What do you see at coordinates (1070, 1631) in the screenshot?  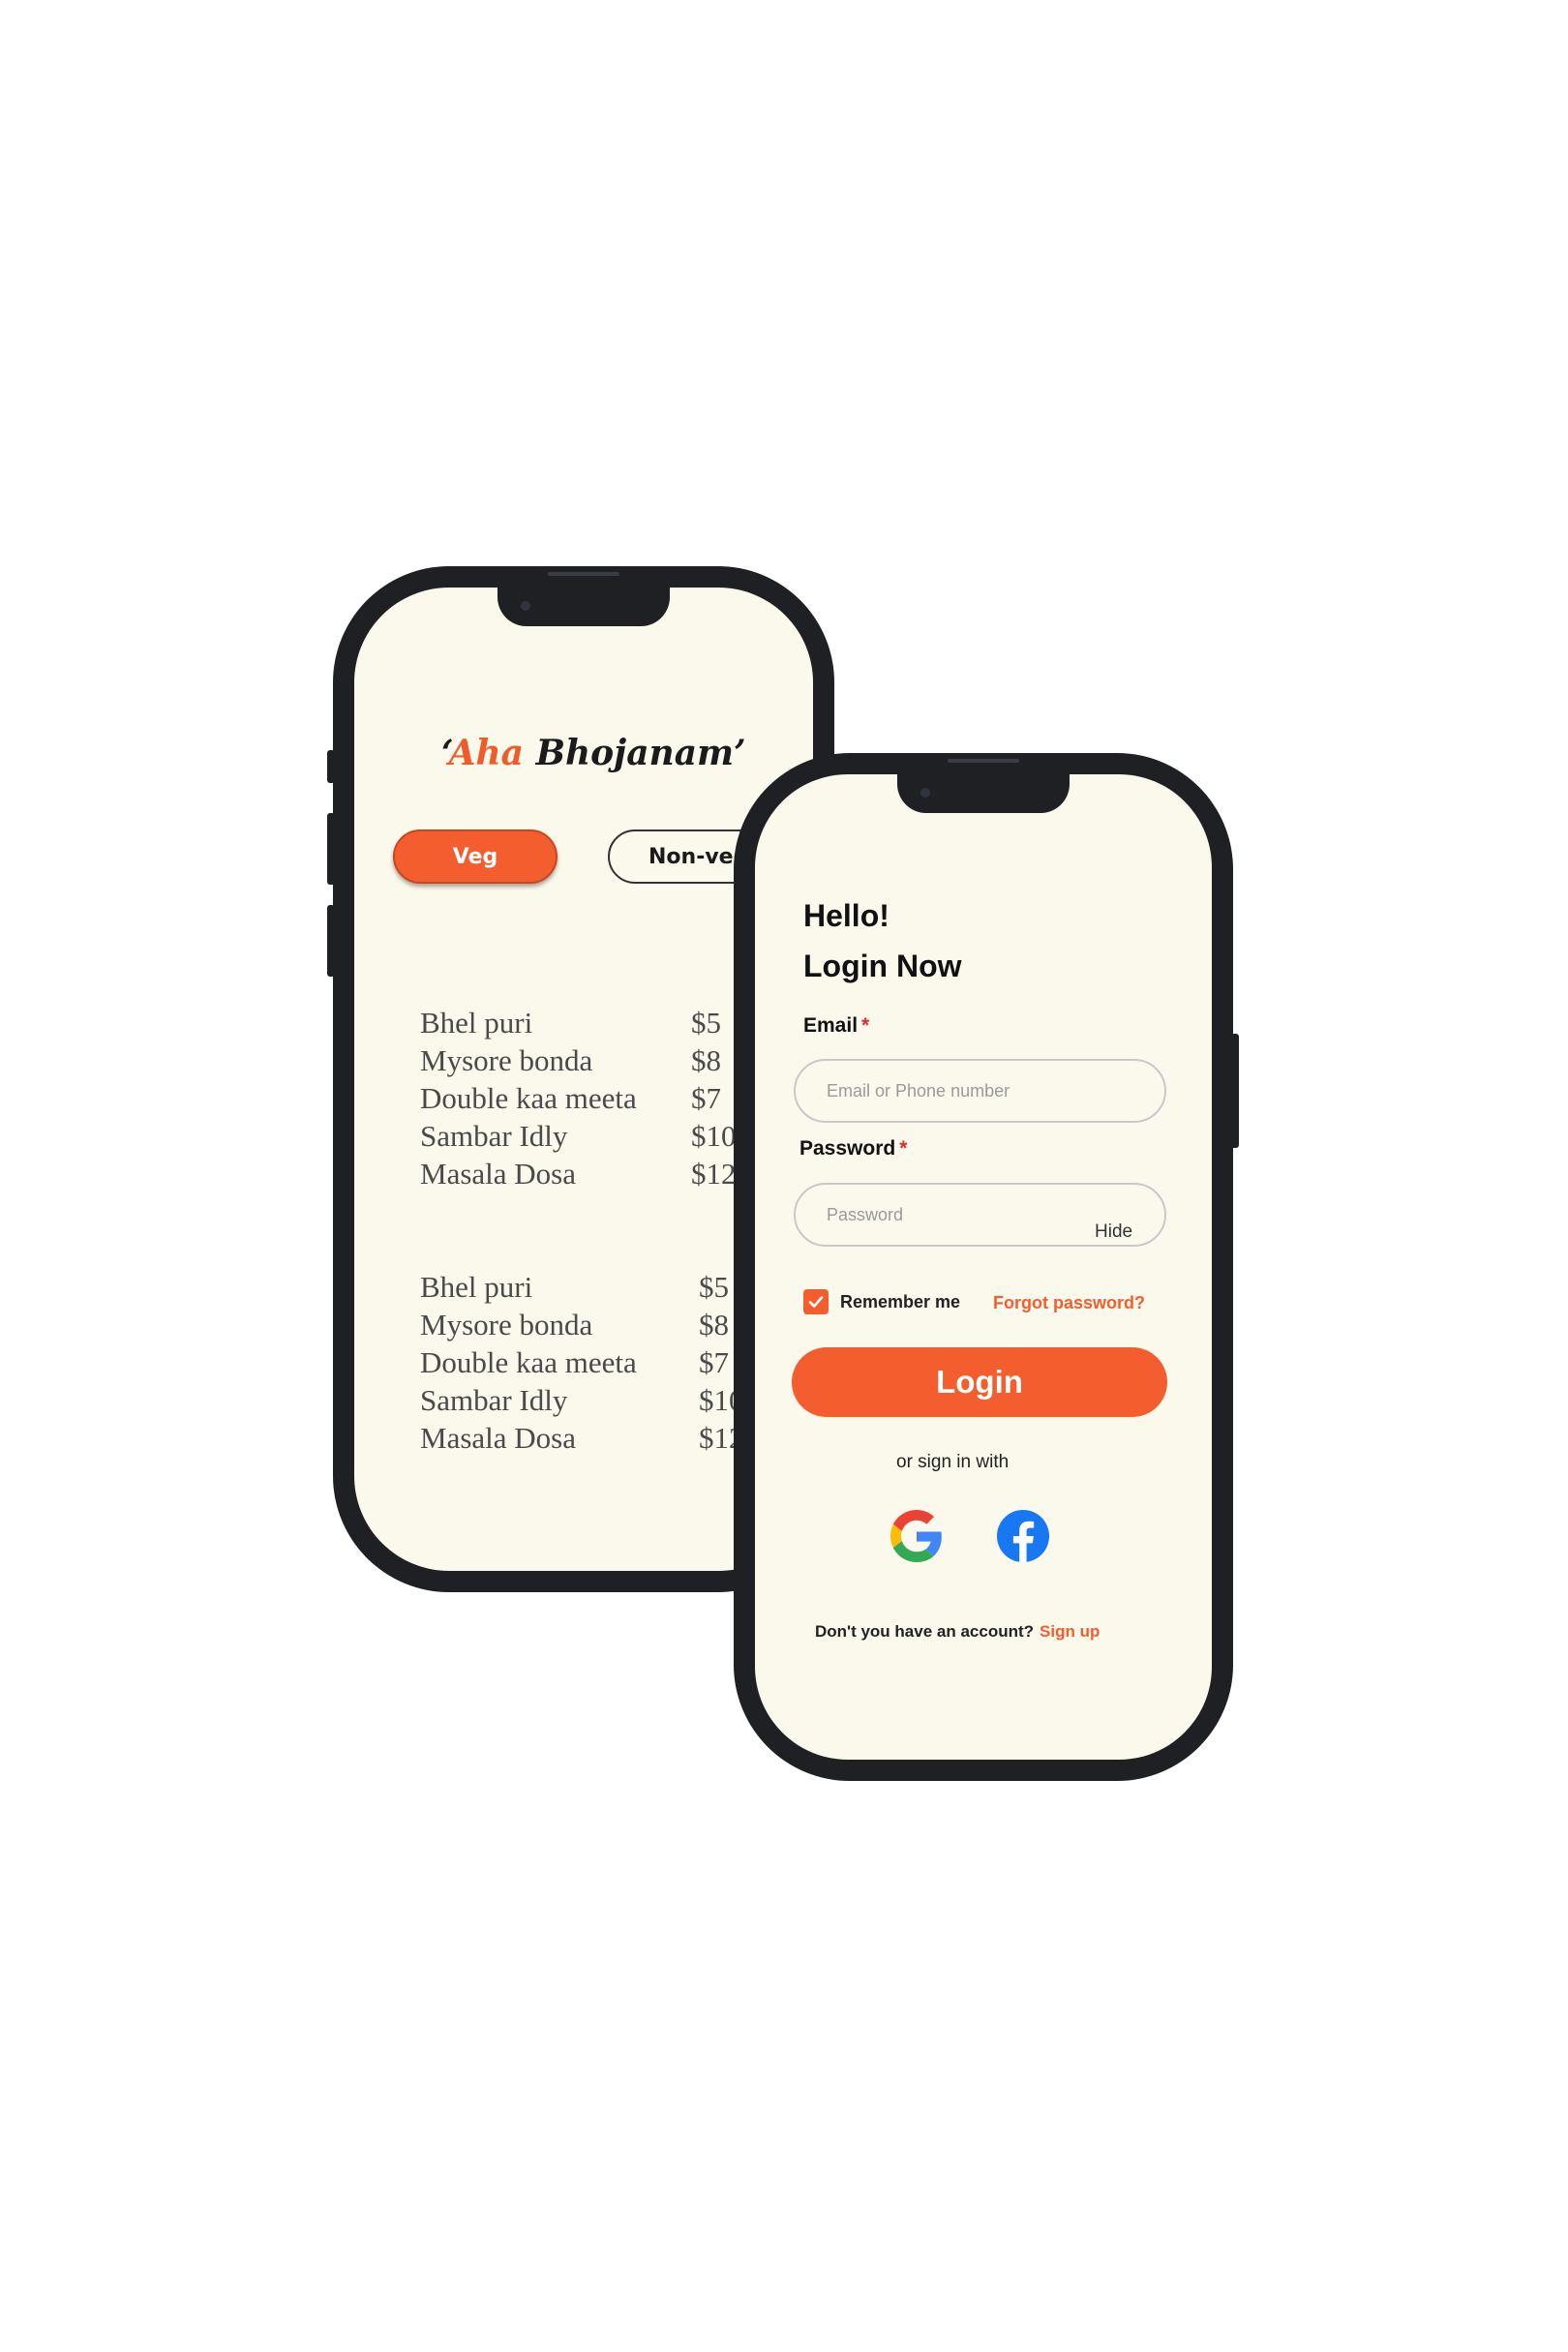 I see `sign-up-link: Sign up` at bounding box center [1070, 1631].